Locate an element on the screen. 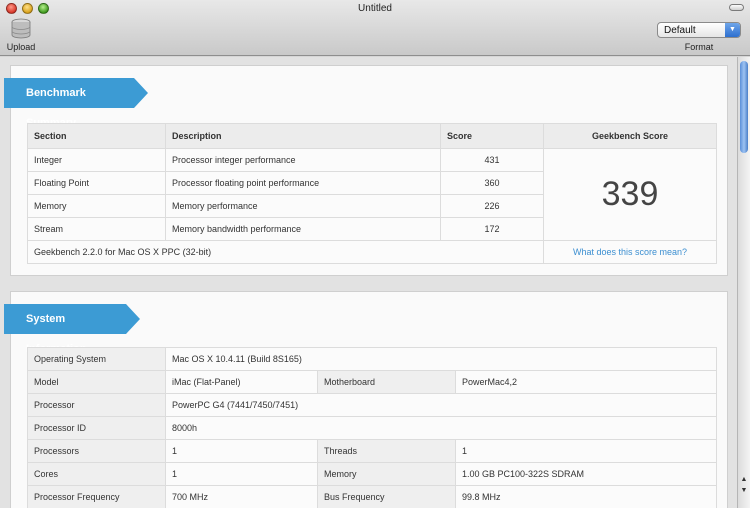 The width and height of the screenshot is (750, 508). upload-button: Upload is located at coordinates (21, 36).